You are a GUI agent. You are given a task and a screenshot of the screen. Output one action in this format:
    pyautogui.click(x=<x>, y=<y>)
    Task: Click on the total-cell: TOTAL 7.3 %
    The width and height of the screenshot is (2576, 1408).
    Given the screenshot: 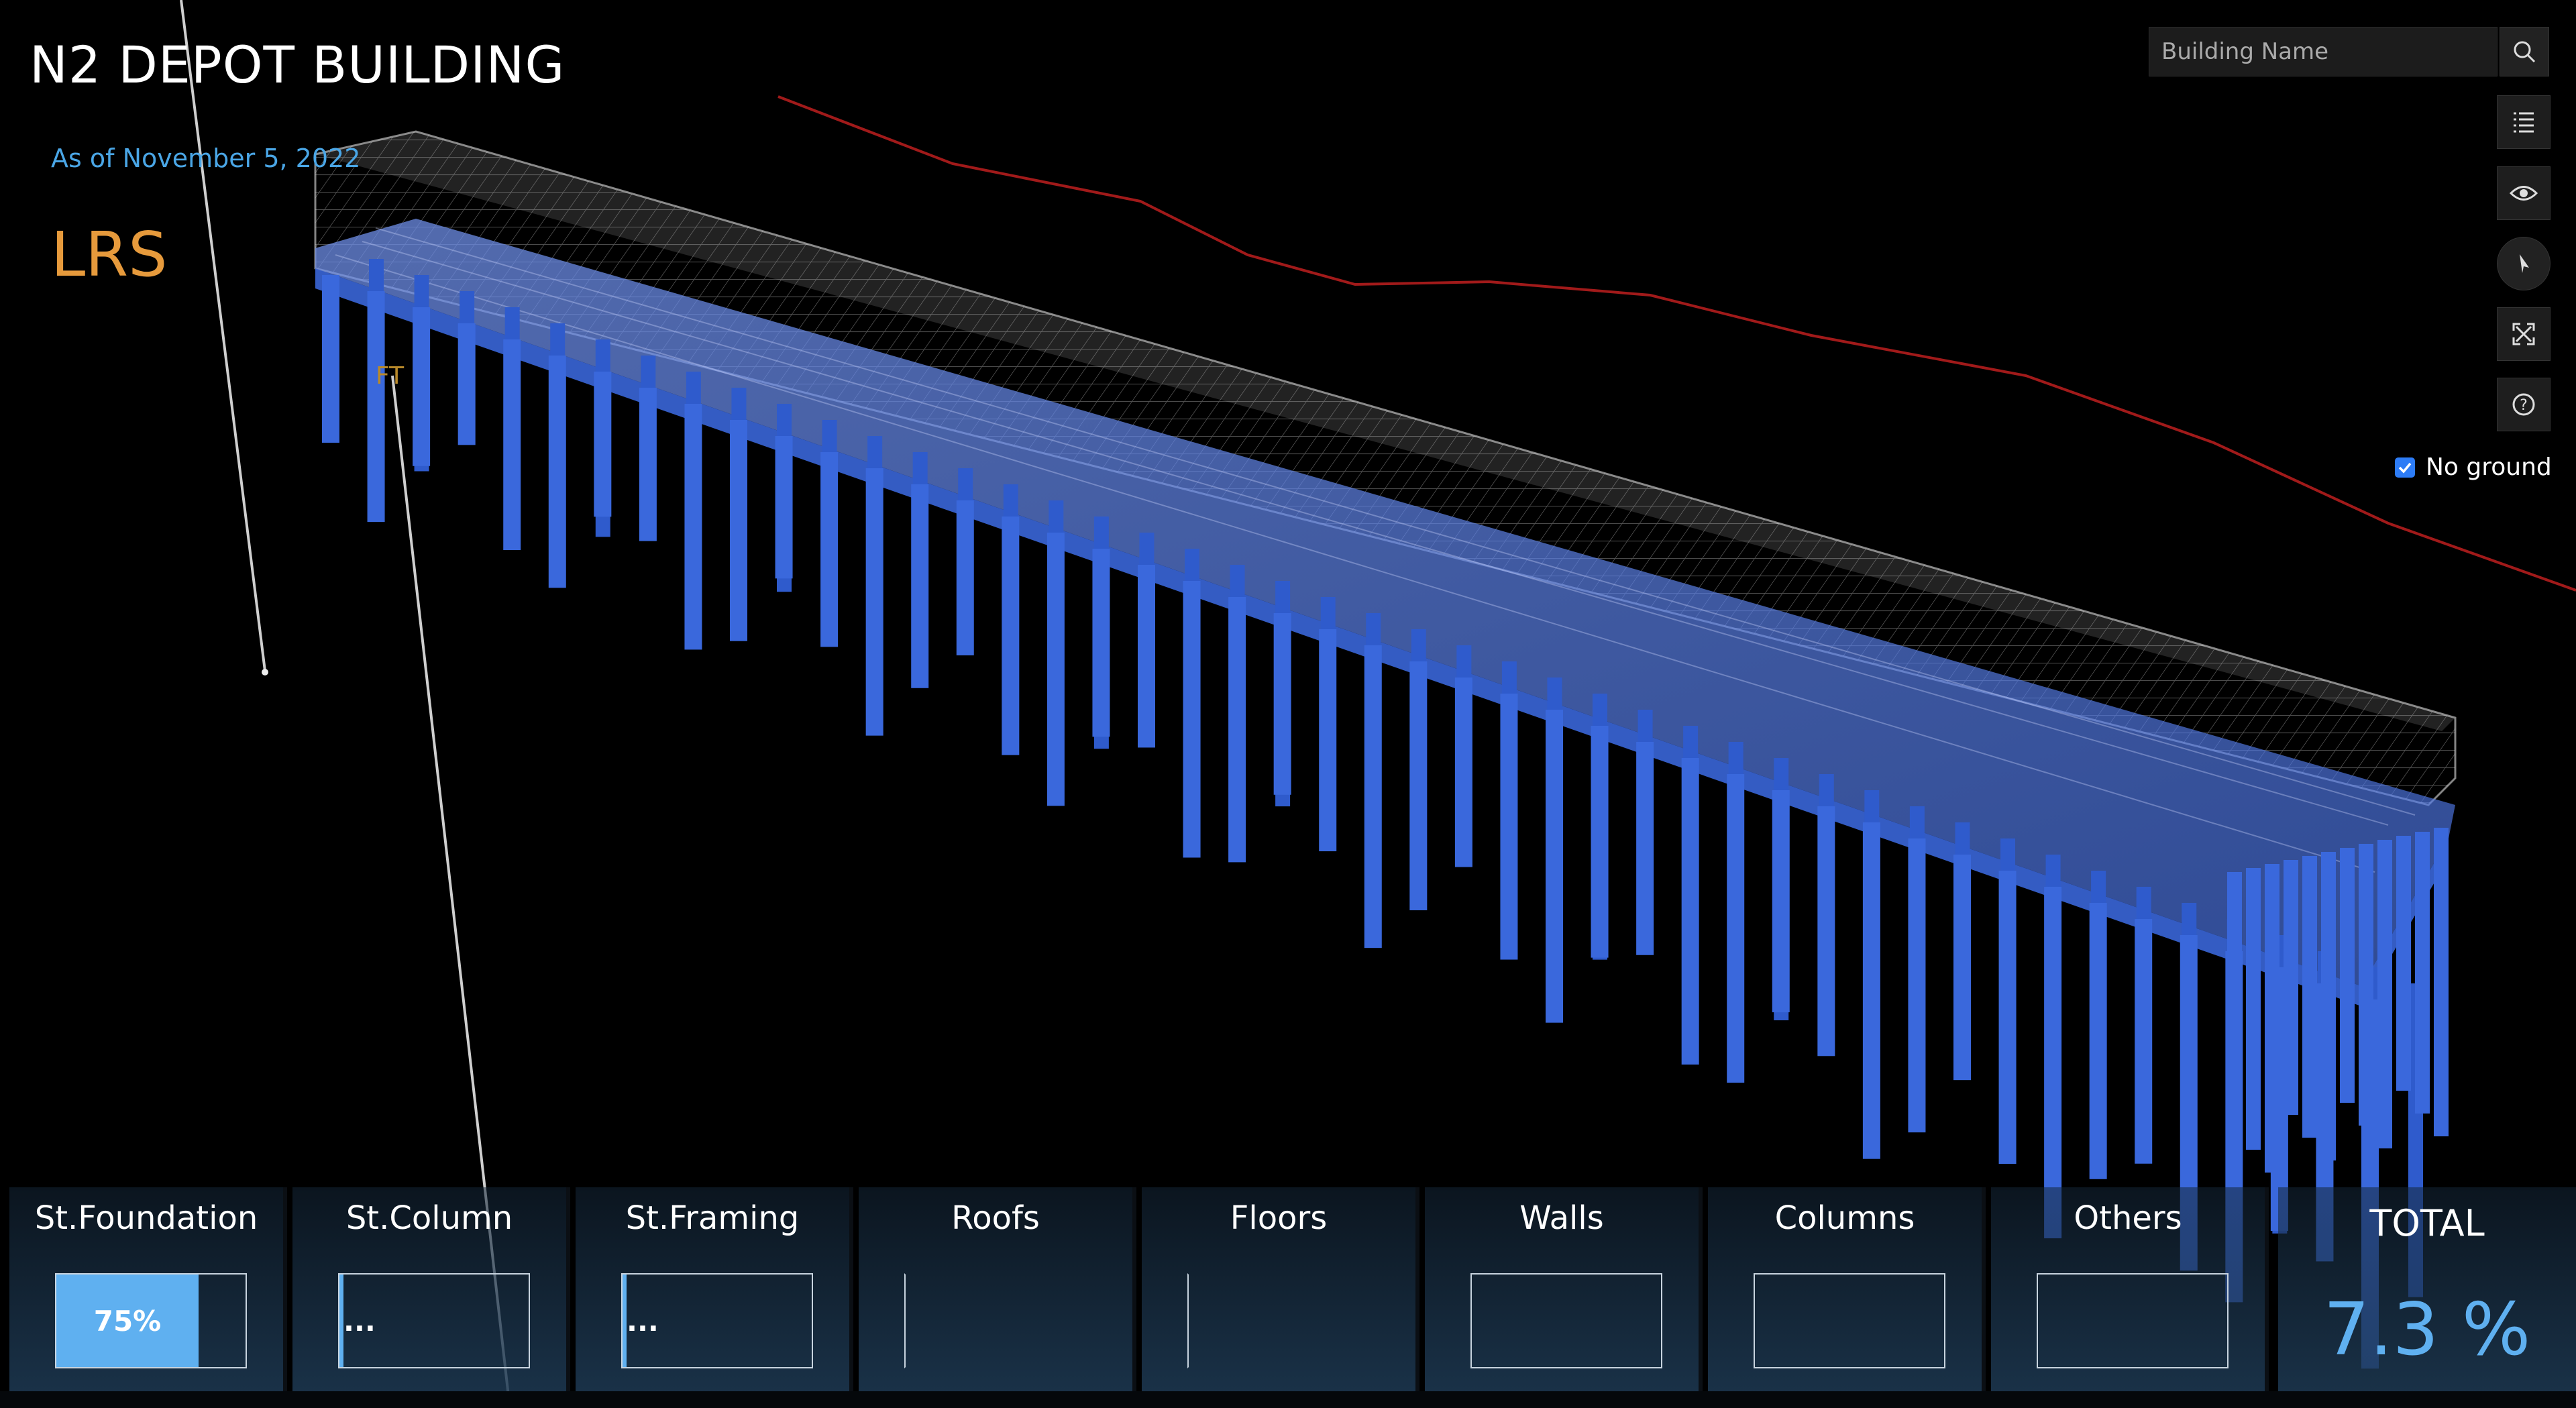 What is the action you would take?
    pyautogui.click(x=2427, y=1289)
    